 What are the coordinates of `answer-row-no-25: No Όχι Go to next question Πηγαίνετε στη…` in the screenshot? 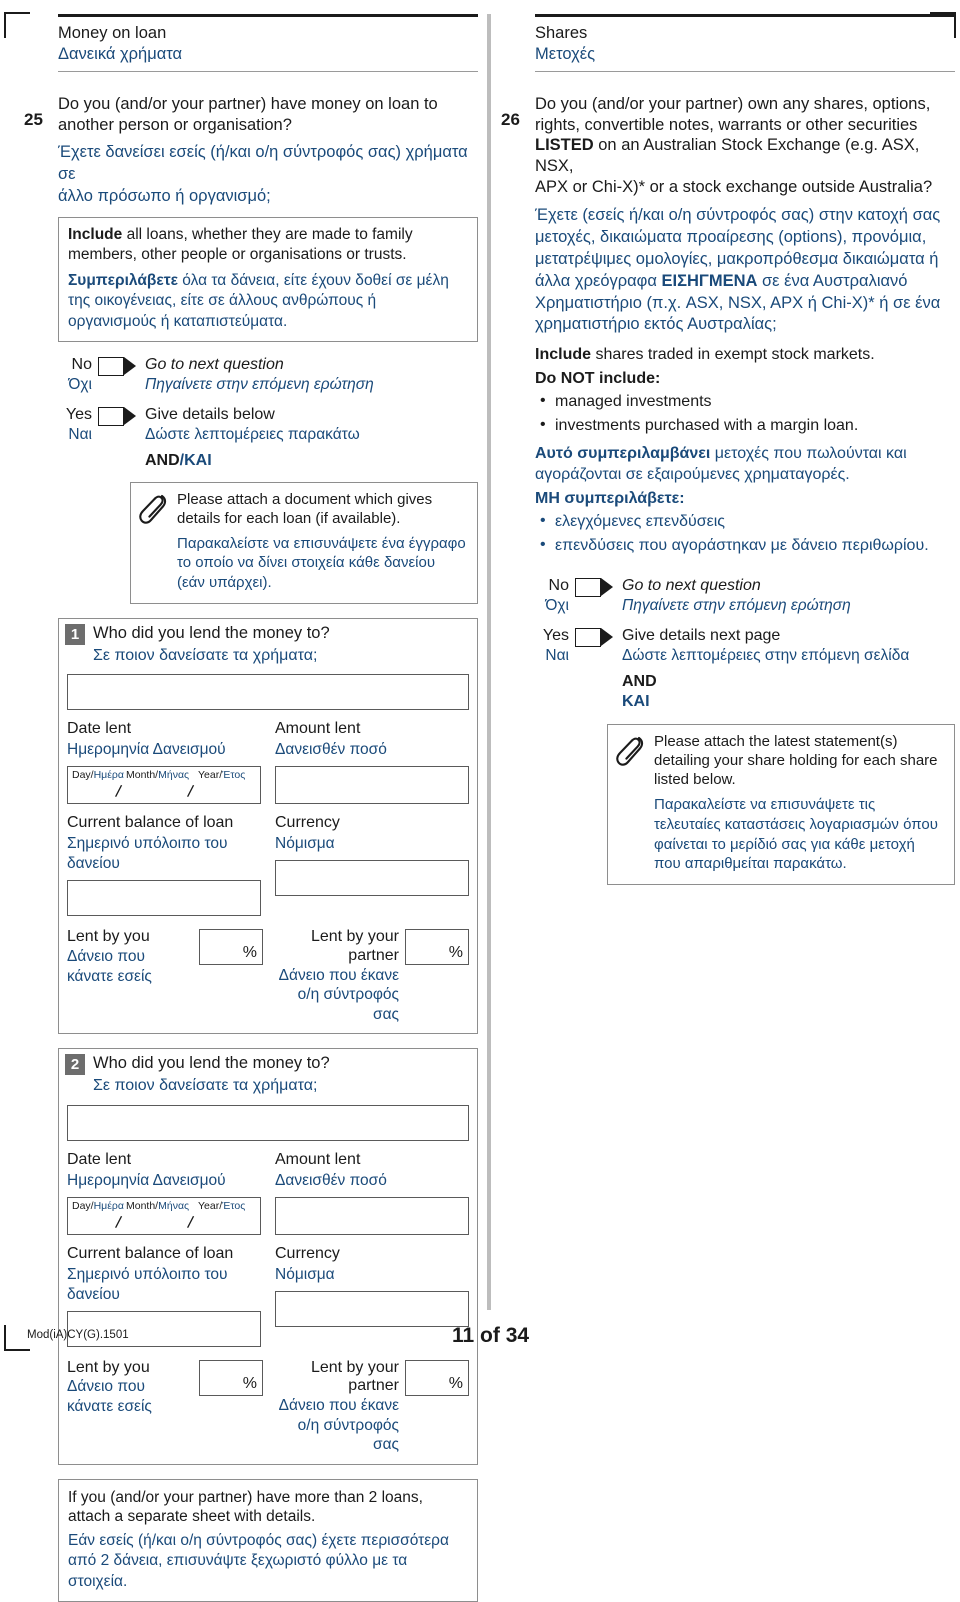 It's located at (268, 375).